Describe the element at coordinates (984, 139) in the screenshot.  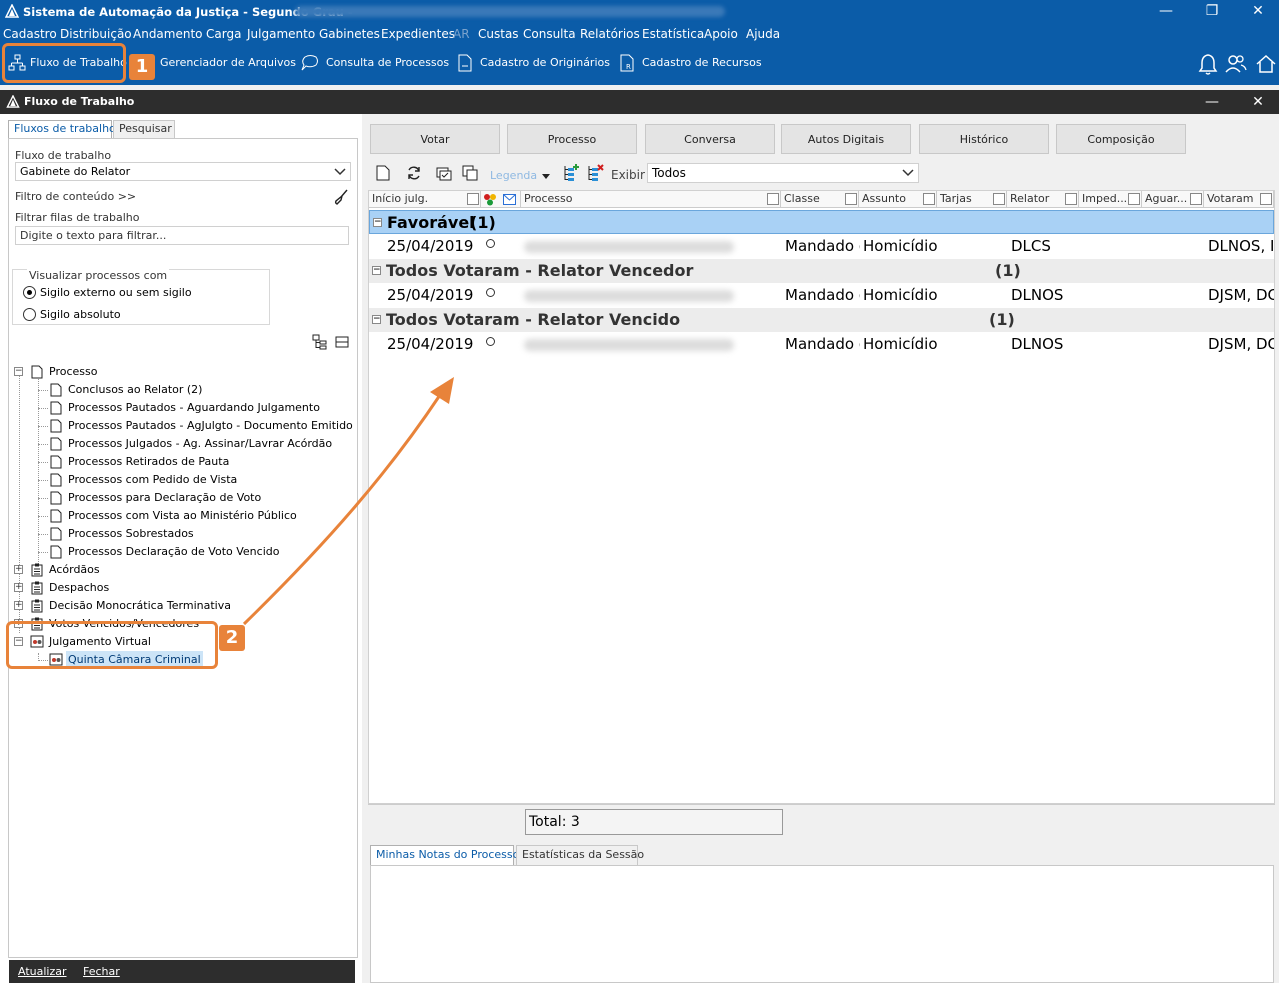
I see `tab-historico: Histórico` at that location.